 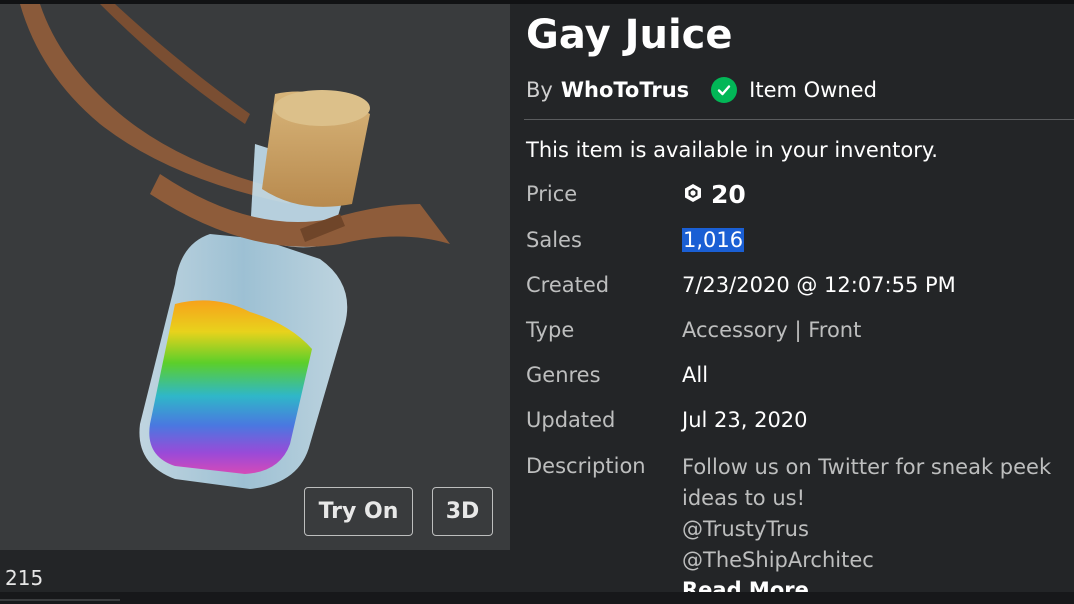 What do you see at coordinates (867, 467) in the screenshot?
I see `description-line: Follow us on Twitter for sneak peek` at bounding box center [867, 467].